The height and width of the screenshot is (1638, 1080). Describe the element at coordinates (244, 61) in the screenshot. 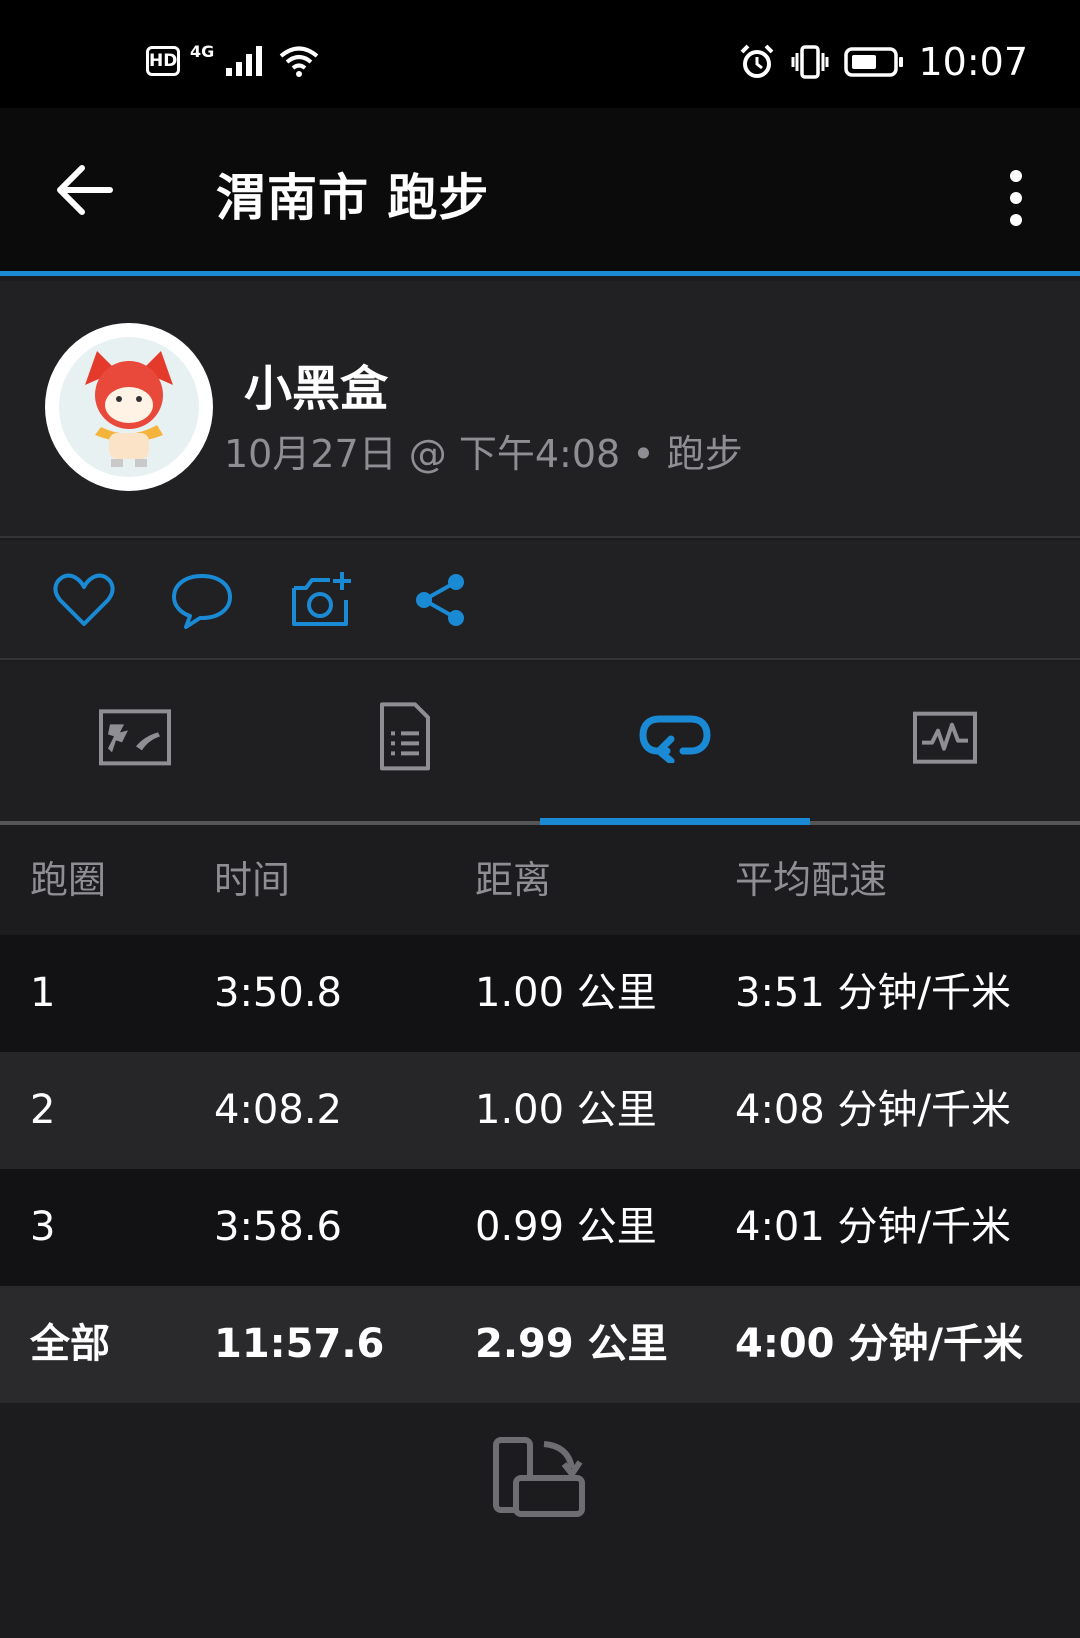

I see `signal-icon` at that location.